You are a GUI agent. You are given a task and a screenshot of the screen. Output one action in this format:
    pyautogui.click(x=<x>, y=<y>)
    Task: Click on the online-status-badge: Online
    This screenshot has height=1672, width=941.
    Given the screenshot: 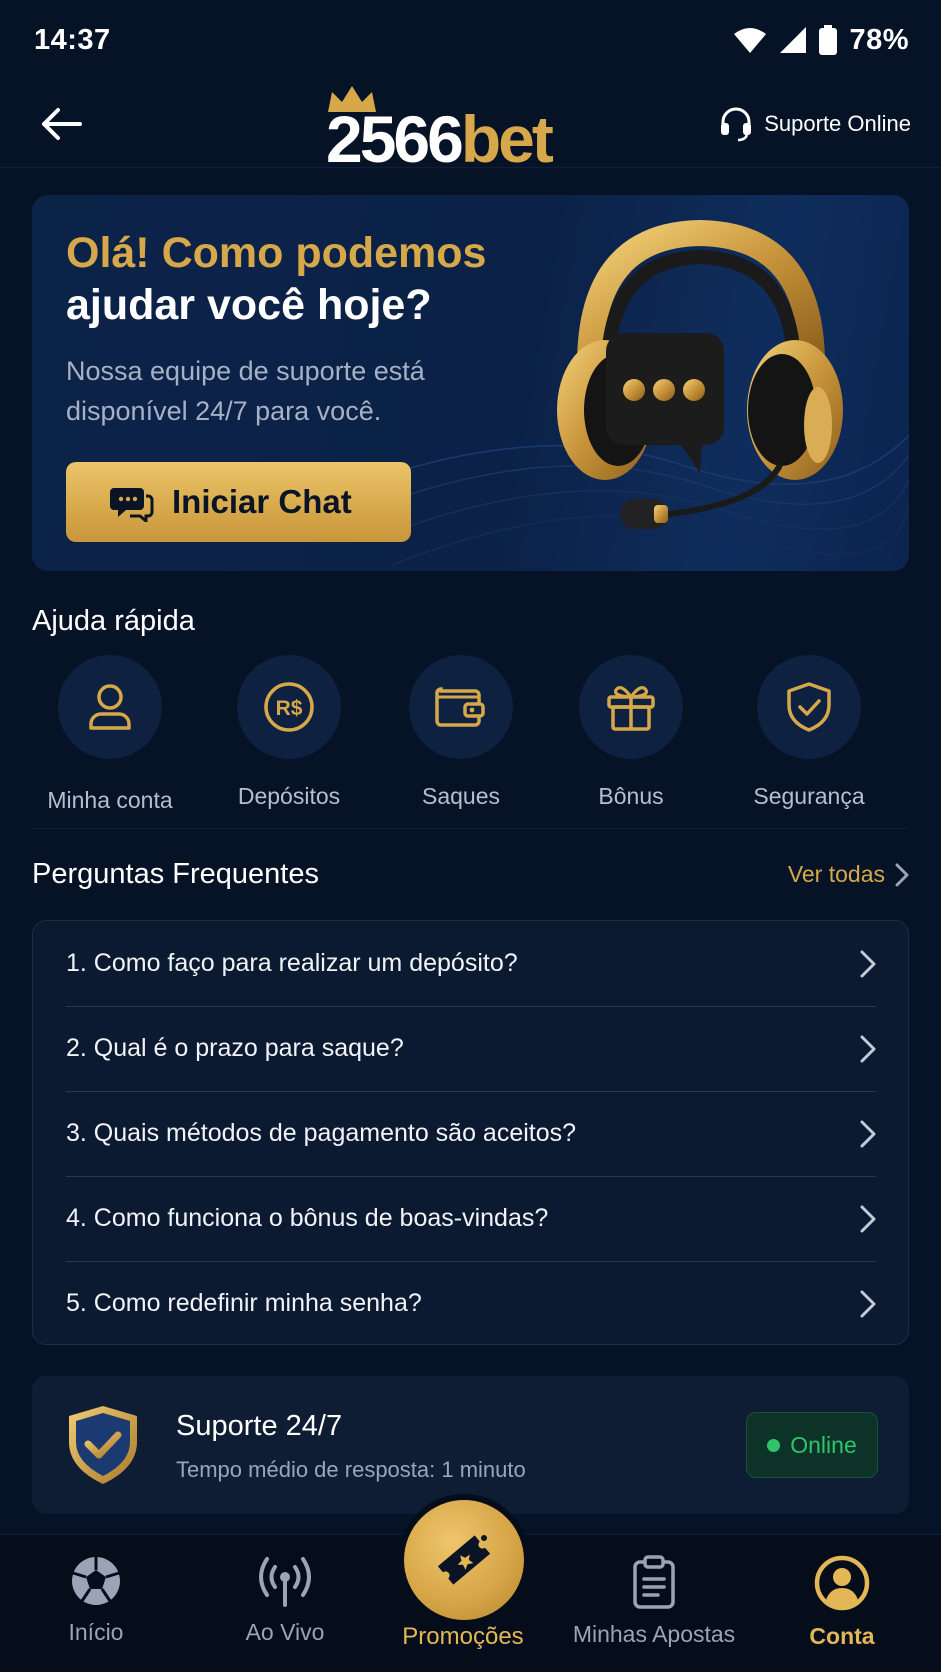 What is the action you would take?
    pyautogui.click(x=812, y=1445)
    